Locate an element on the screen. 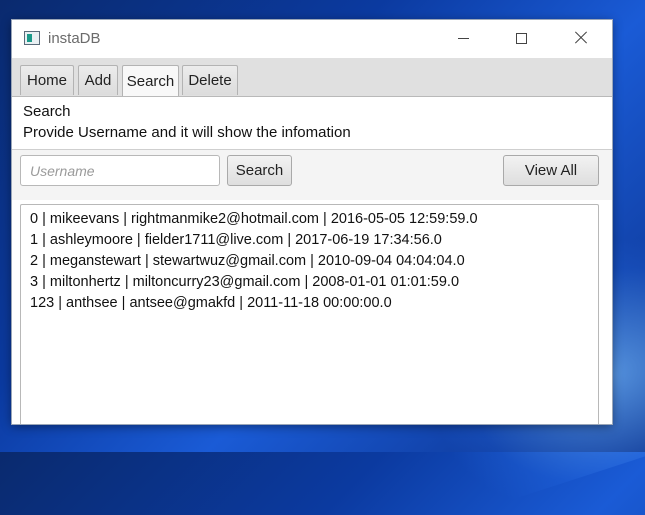  title-bar: instaDB is located at coordinates (312, 39).